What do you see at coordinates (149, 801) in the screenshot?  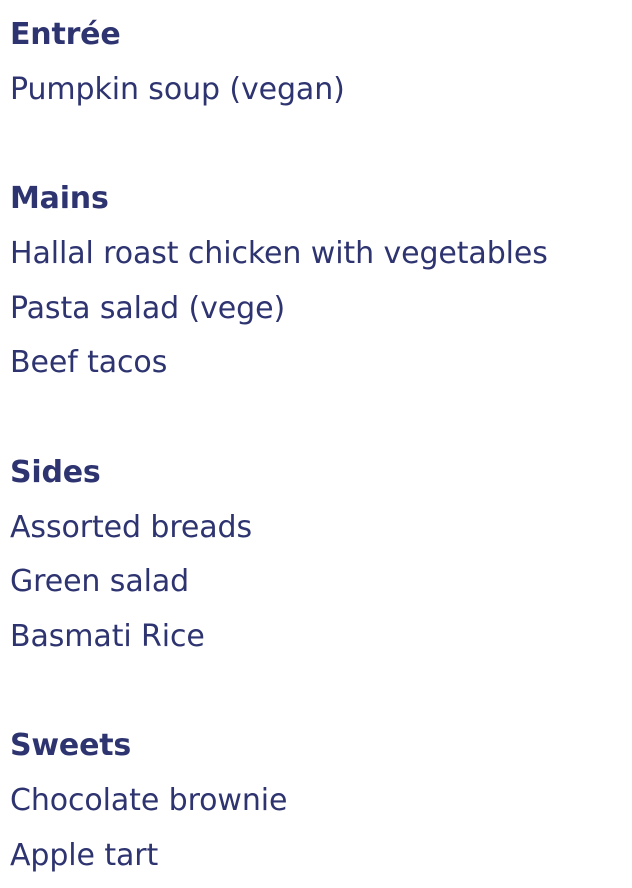 I see `menu-item: Chocolate brownie` at bounding box center [149, 801].